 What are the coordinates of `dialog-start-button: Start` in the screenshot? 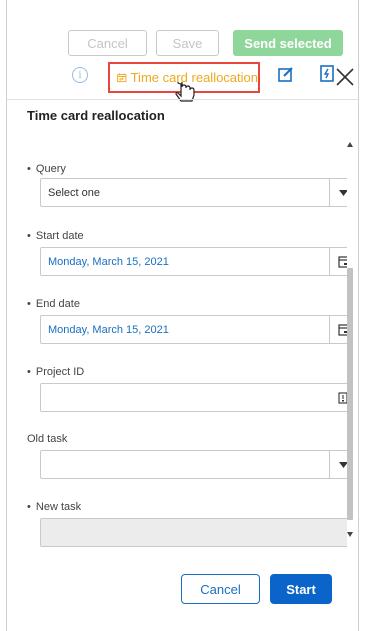 It's located at (301, 589).